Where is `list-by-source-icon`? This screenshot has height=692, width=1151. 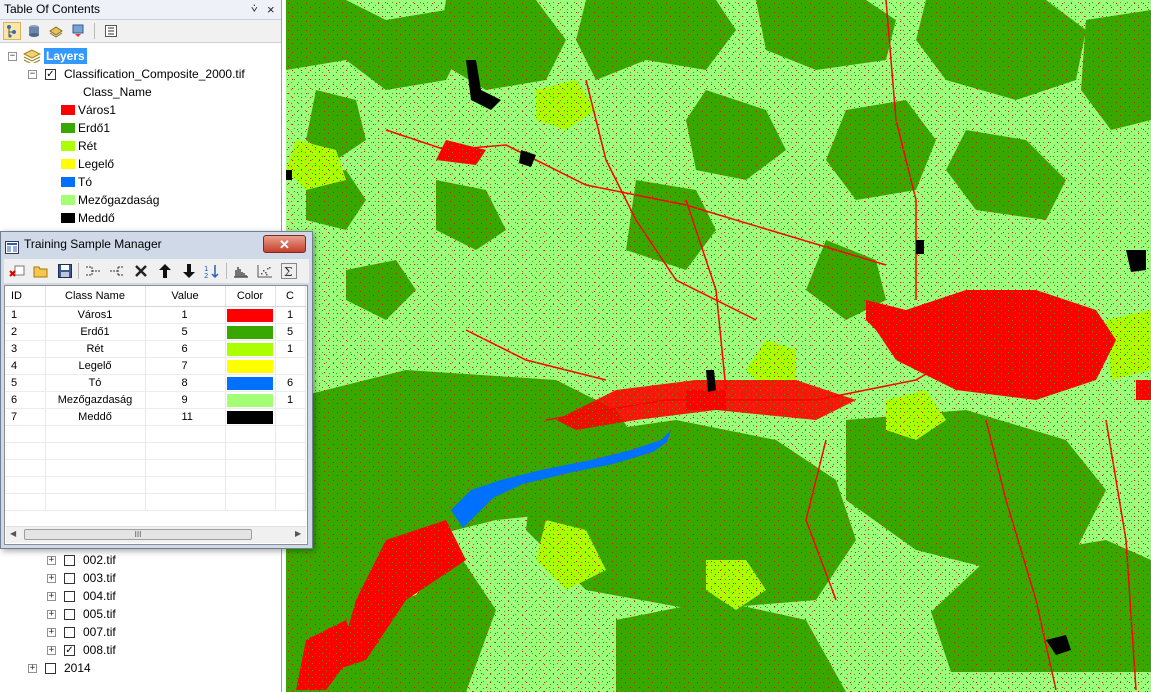
list-by-source-icon is located at coordinates (34, 31).